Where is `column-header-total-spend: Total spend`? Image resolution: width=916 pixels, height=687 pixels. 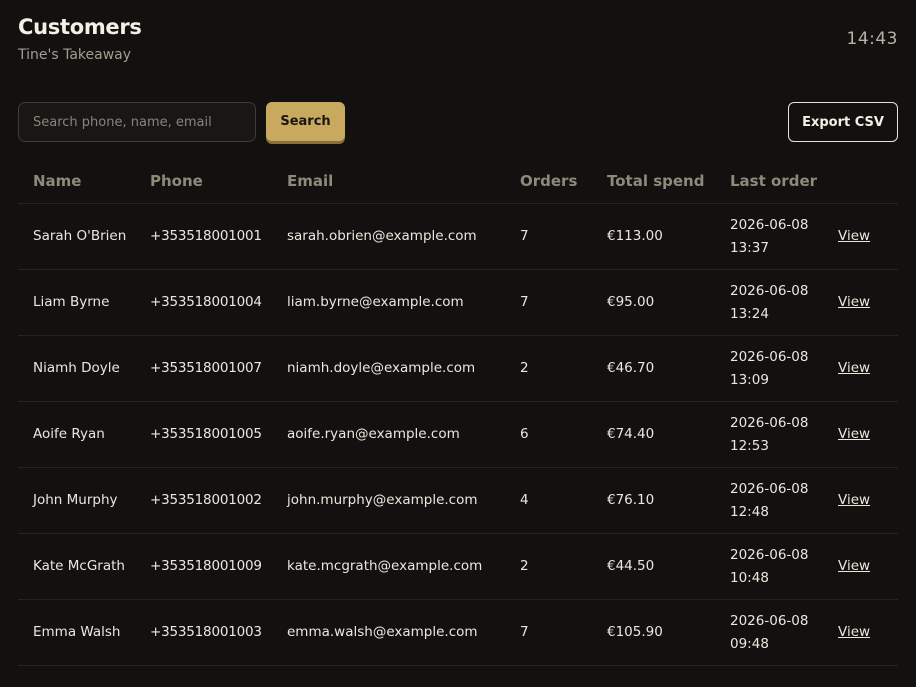
column-header-total-spend: Total spend is located at coordinates (653, 181).